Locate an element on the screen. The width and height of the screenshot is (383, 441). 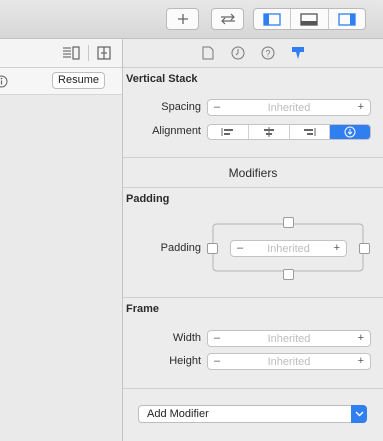
padding-value: Inherited is located at coordinates (288, 249).